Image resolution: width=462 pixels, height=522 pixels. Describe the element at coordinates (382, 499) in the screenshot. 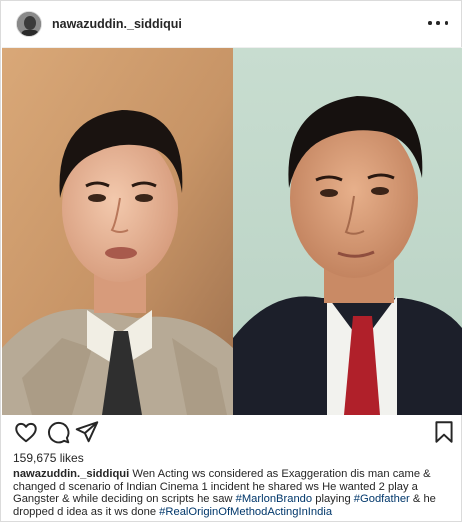

I see `hashtag-godfather: #Godfather` at that location.